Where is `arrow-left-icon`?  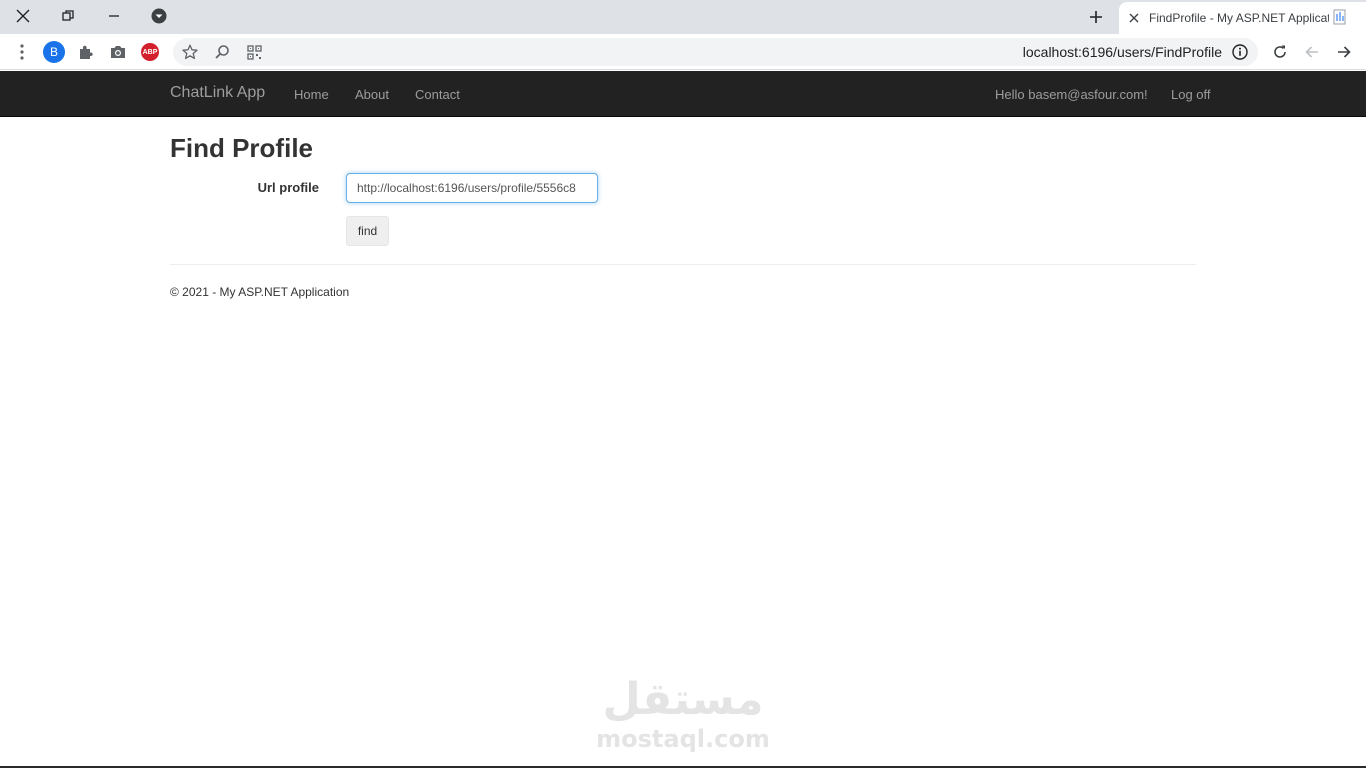
arrow-left-icon is located at coordinates (1311, 52).